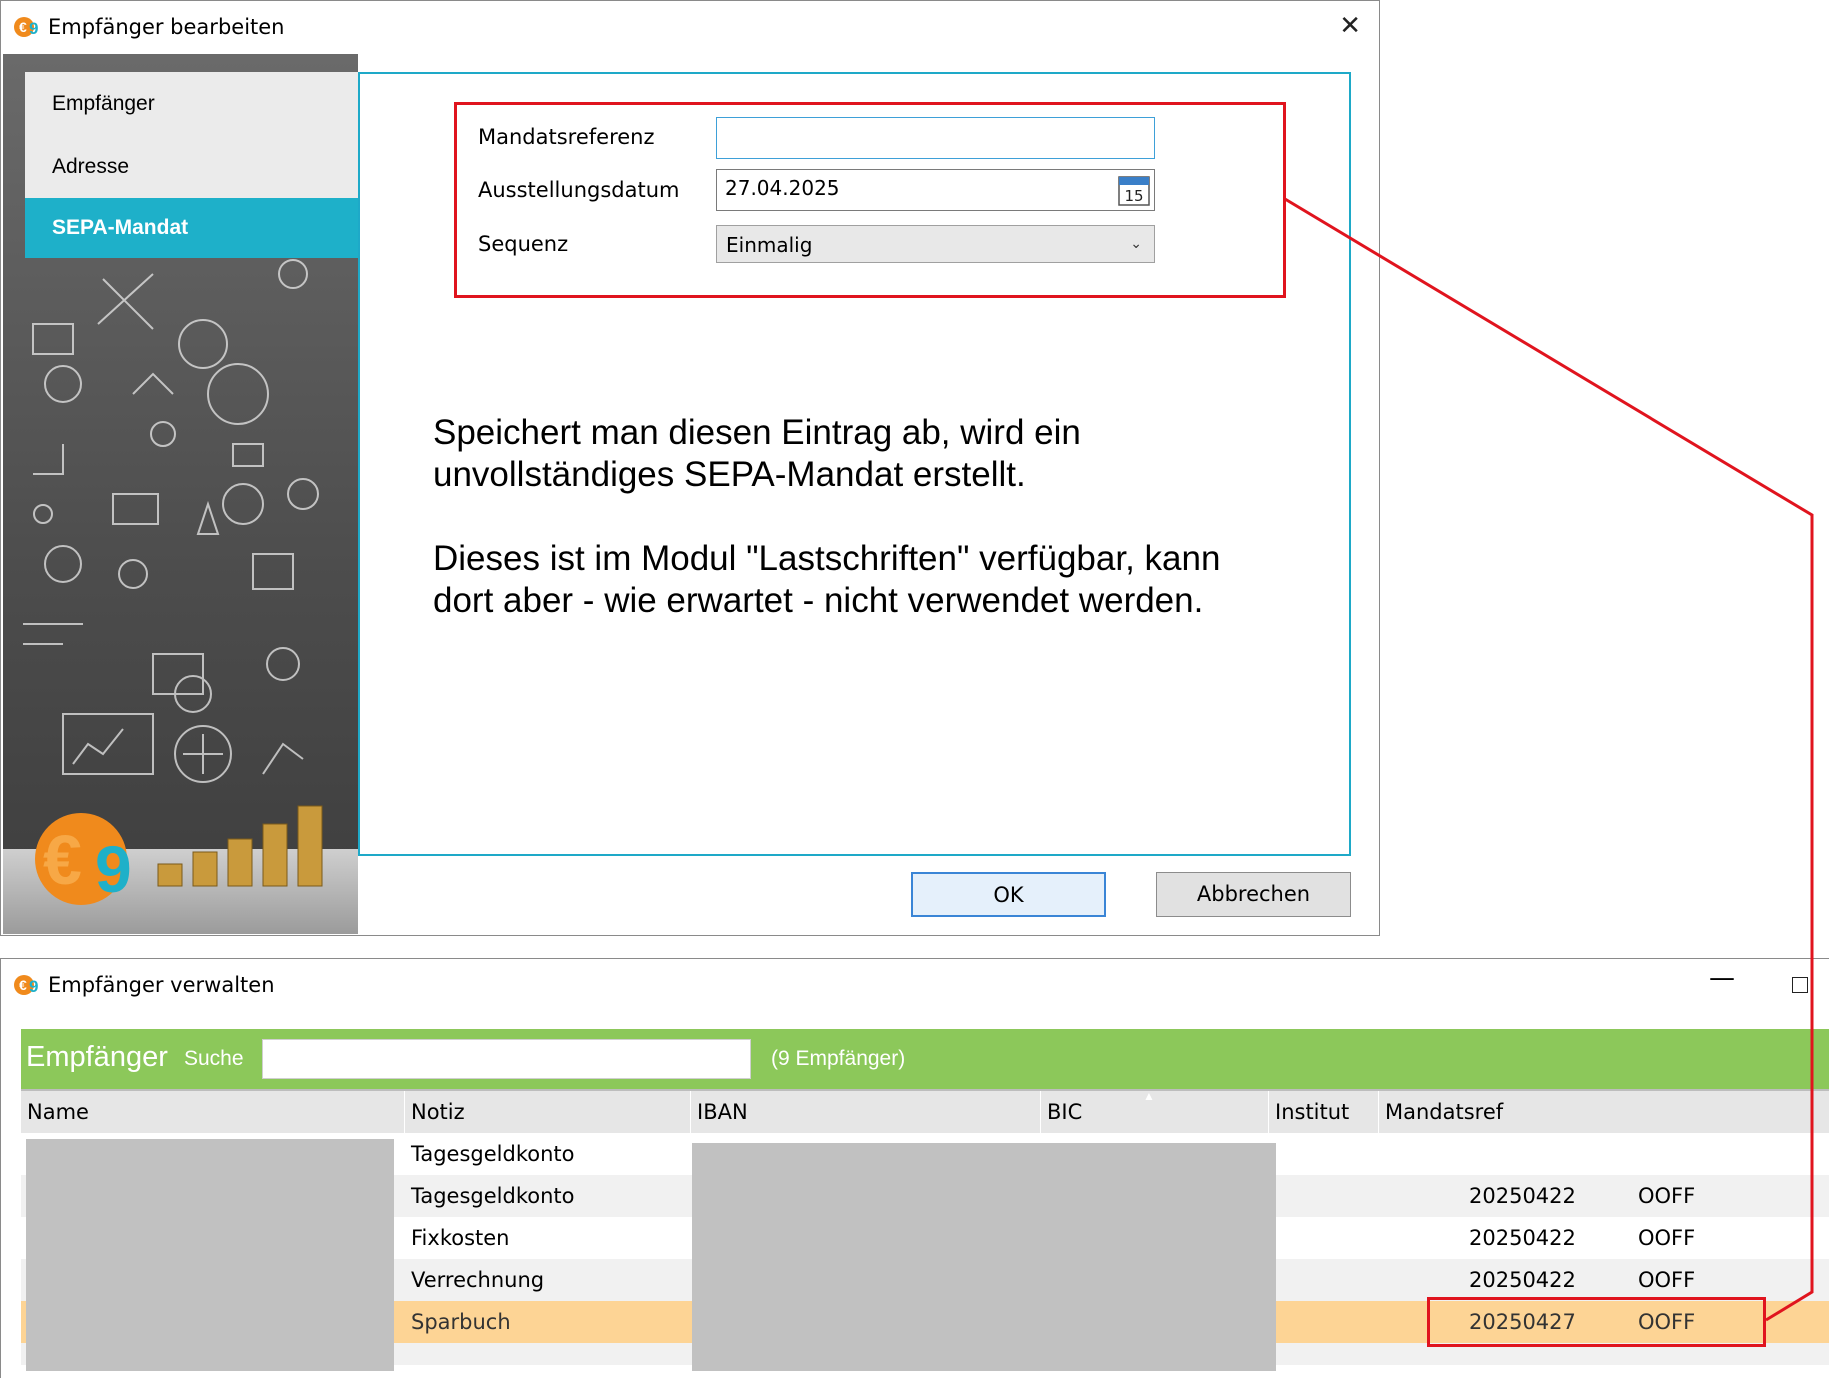  What do you see at coordinates (1800, 985) in the screenshot?
I see `maximize-icon` at bounding box center [1800, 985].